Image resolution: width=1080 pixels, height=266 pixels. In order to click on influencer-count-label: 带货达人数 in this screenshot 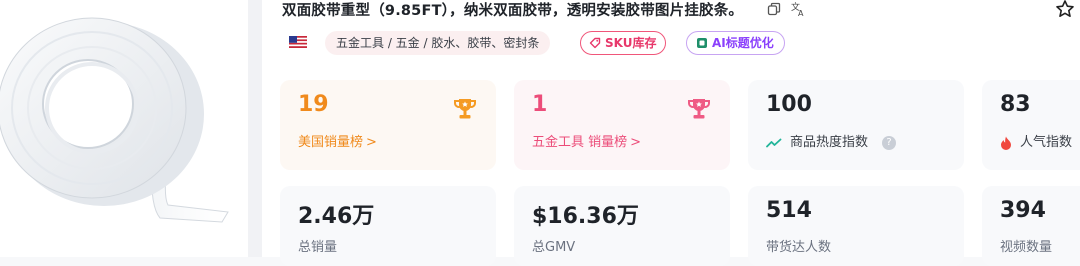, I will do `click(799, 247)`.